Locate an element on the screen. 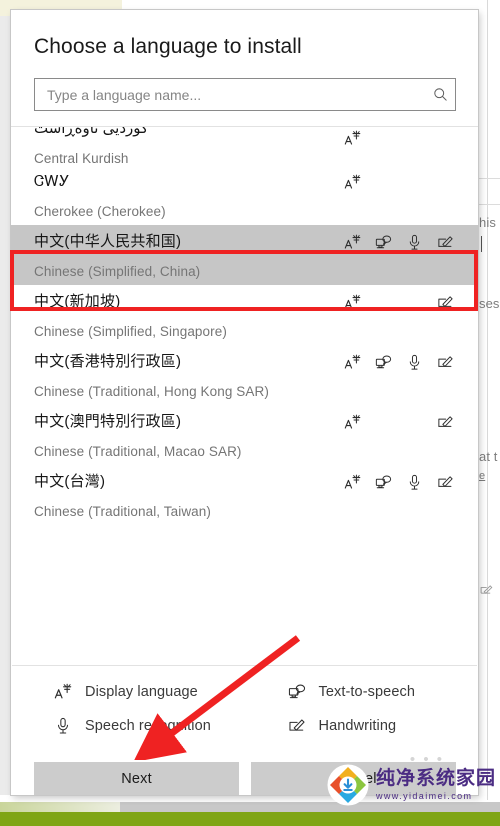  legend-item-label: Speech recognition is located at coordinates (148, 726).